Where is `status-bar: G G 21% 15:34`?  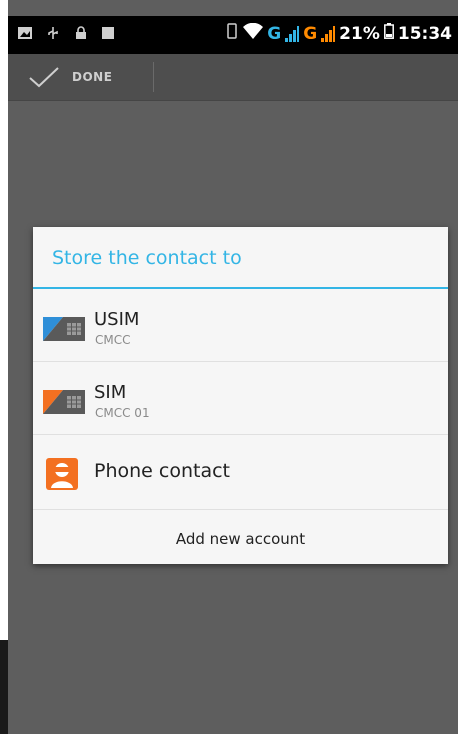
status-bar: G G 21% 15:34 is located at coordinates (233, 35).